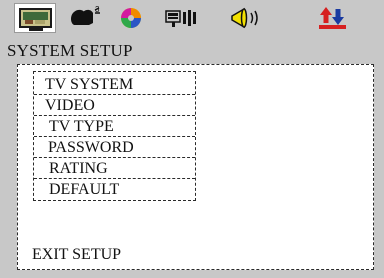 Image resolution: width=384 pixels, height=278 pixels. Describe the element at coordinates (70, 105) in the screenshot. I see `menu-item-label: VIDEO` at that location.